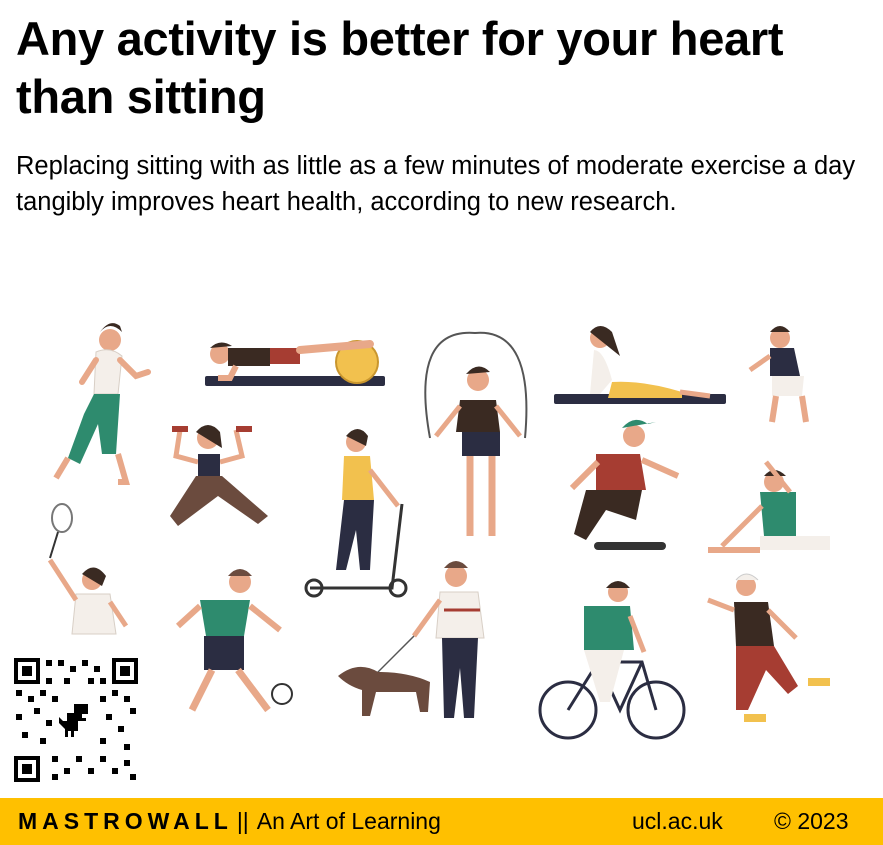  I want to click on plank-figure, so click(295, 363).